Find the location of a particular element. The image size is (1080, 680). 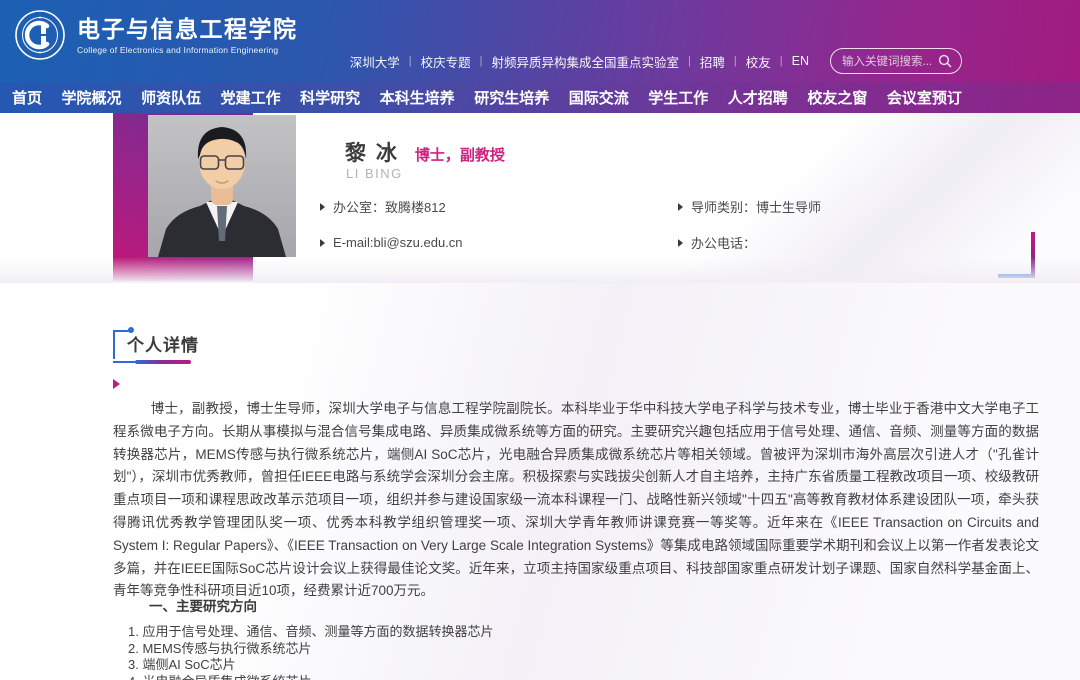

field-email-label: E-mail: is located at coordinates (353, 242).